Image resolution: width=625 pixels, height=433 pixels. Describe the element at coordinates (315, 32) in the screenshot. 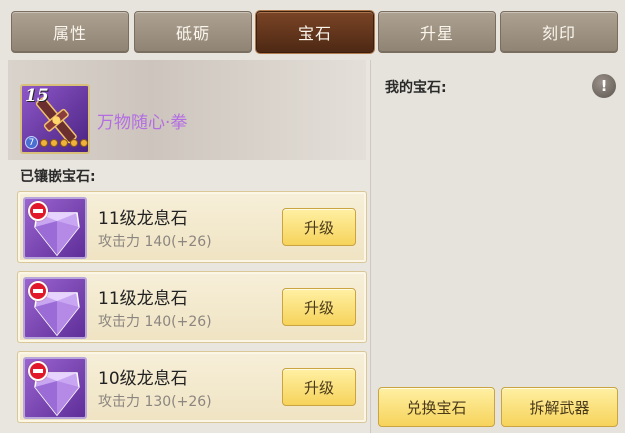

I see `tab-gems: 宝石` at that location.